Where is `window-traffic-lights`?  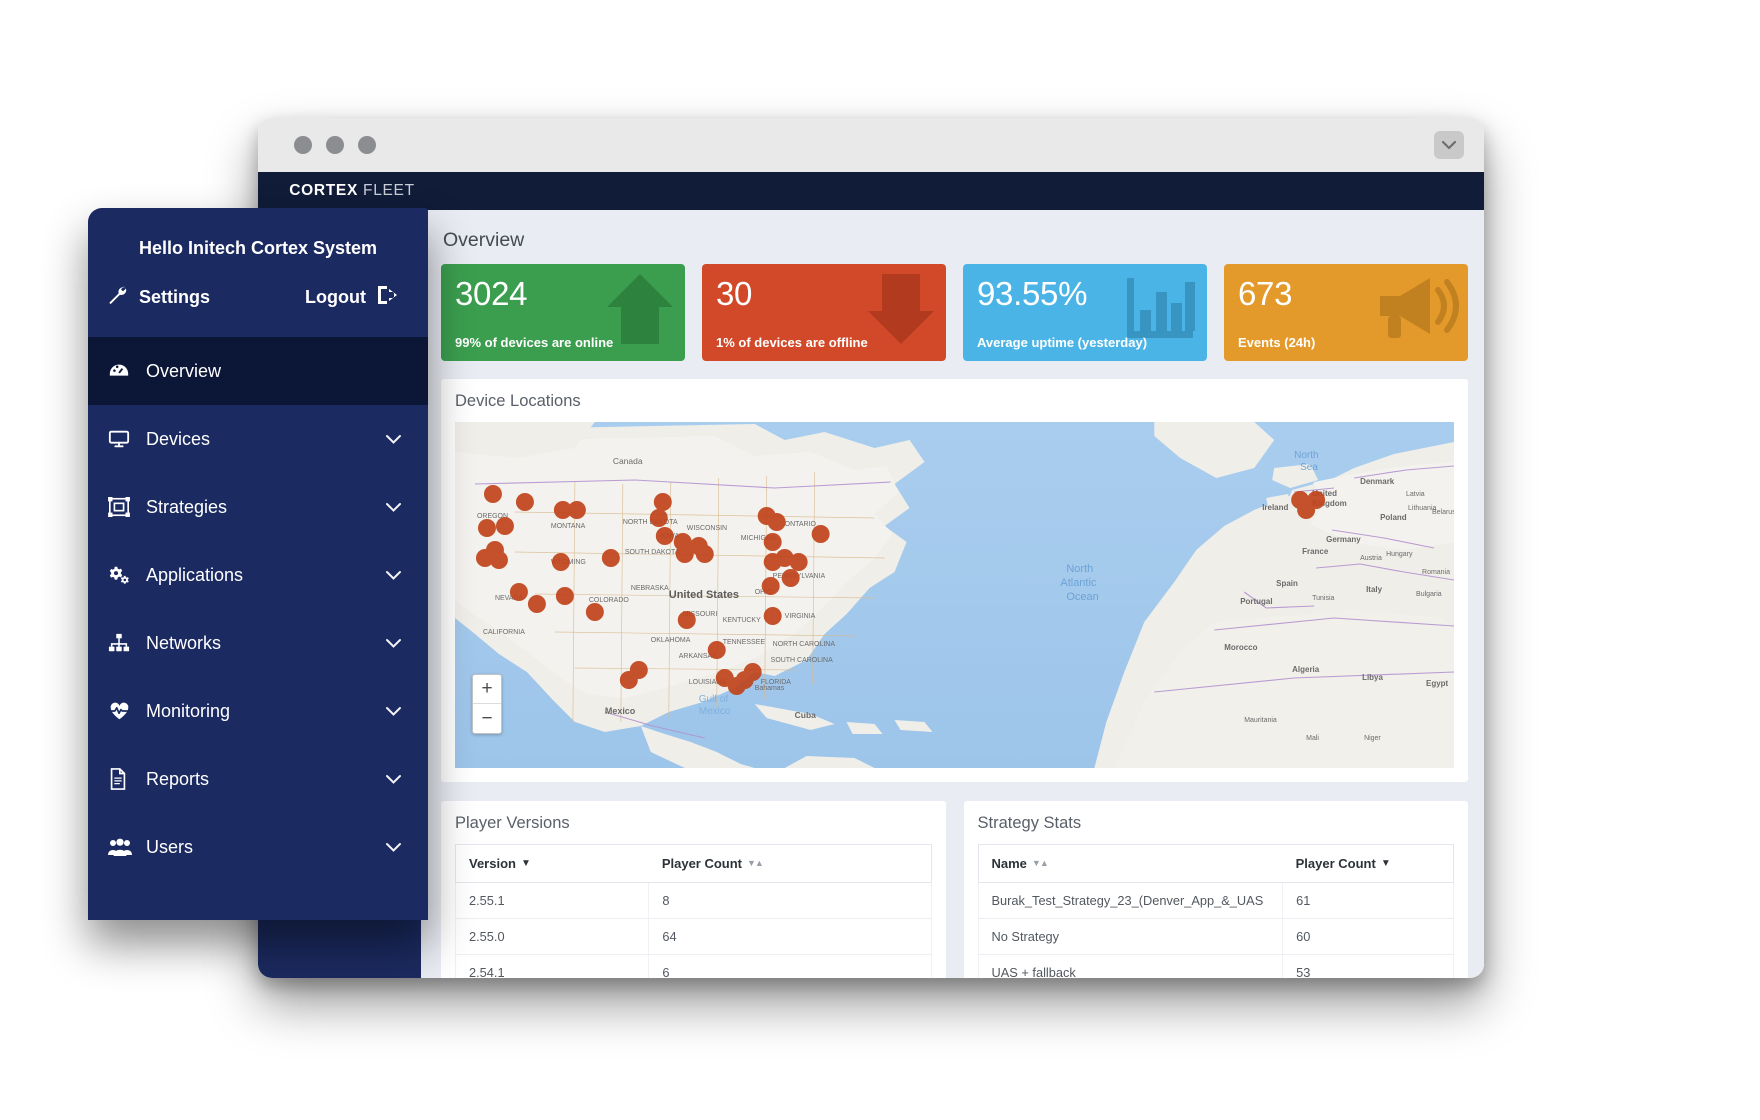
window-traffic-lights is located at coordinates (335, 145).